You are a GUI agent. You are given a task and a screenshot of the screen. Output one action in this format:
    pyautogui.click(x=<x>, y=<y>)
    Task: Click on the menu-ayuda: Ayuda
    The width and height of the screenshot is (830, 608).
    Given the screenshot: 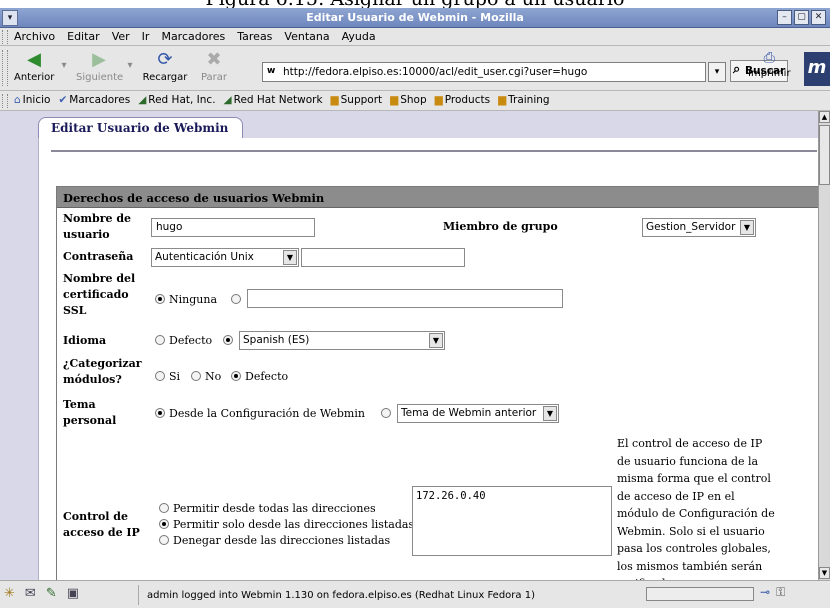 What is the action you would take?
    pyautogui.click(x=359, y=36)
    